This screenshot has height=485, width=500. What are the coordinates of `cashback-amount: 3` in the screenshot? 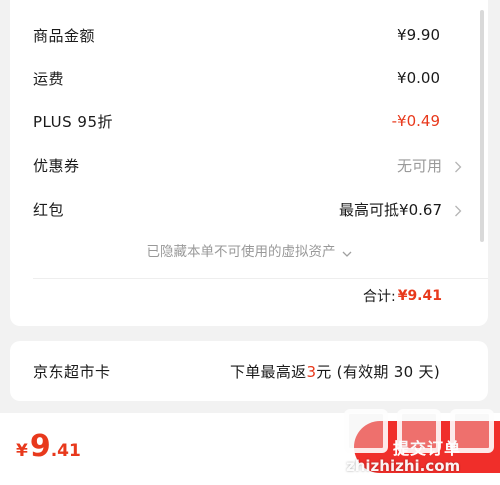 It's located at (311, 371).